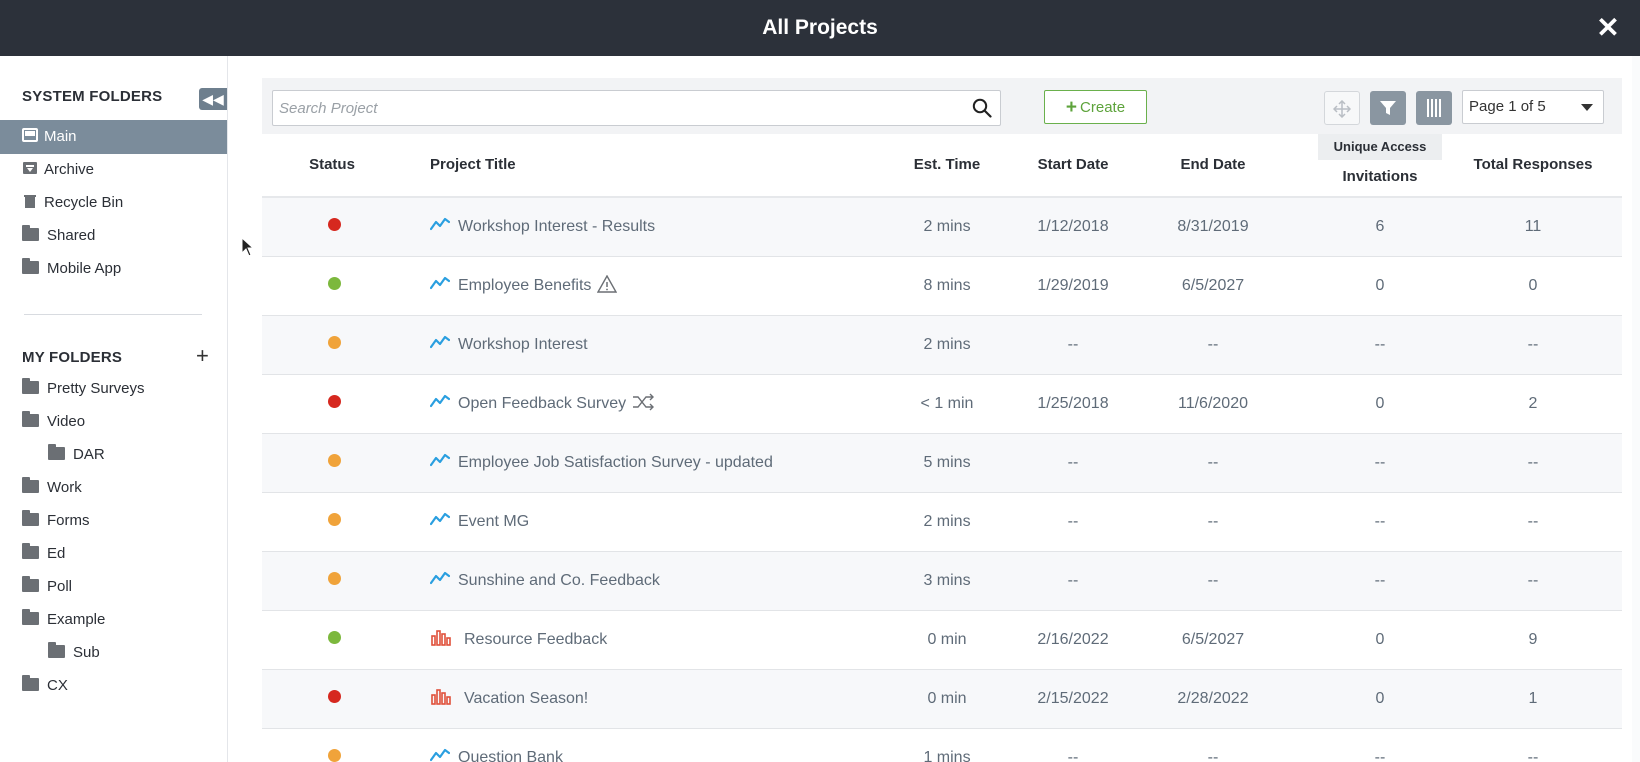 The width and height of the screenshot is (1640, 762). What do you see at coordinates (213, 99) in the screenshot?
I see `collapse-sidebar-button: ◀◀` at bounding box center [213, 99].